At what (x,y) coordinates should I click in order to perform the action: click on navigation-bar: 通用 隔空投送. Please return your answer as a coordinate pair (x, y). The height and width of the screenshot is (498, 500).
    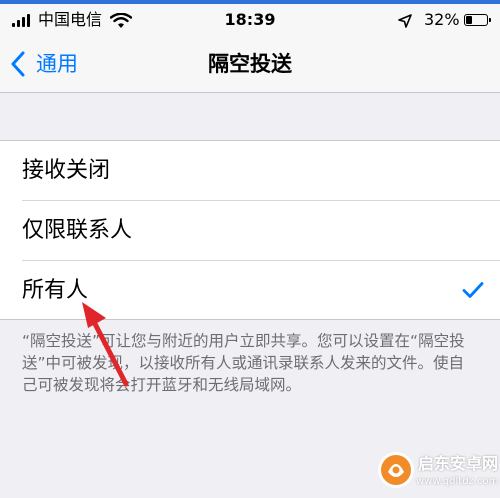
    Looking at the image, I should click on (250, 64).